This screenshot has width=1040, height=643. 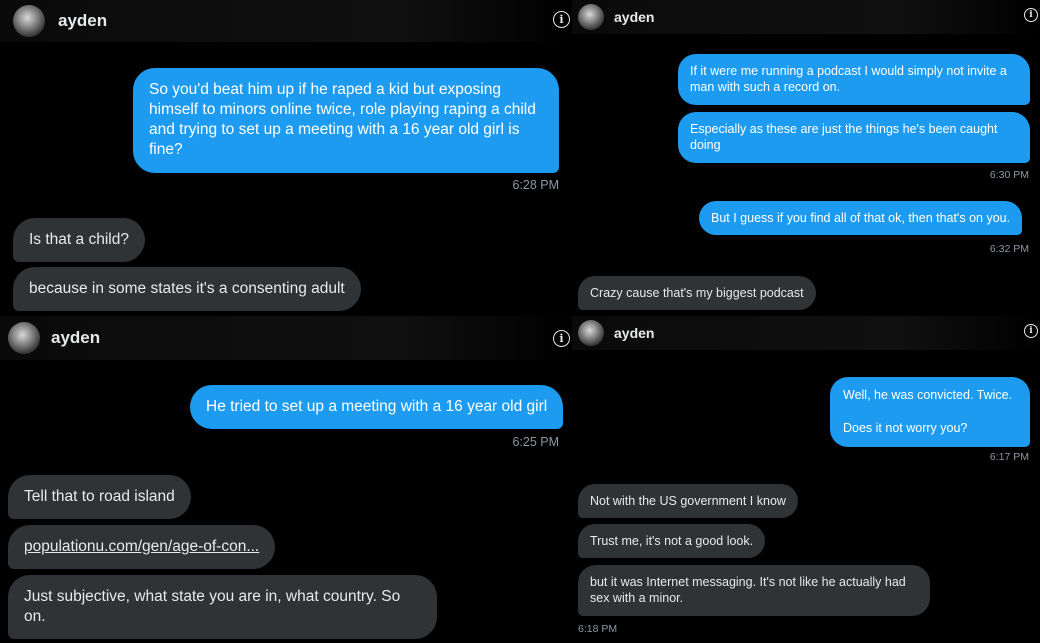 What do you see at coordinates (928, 395) in the screenshot?
I see `message-line: Well, he was convicted. Twice.` at bounding box center [928, 395].